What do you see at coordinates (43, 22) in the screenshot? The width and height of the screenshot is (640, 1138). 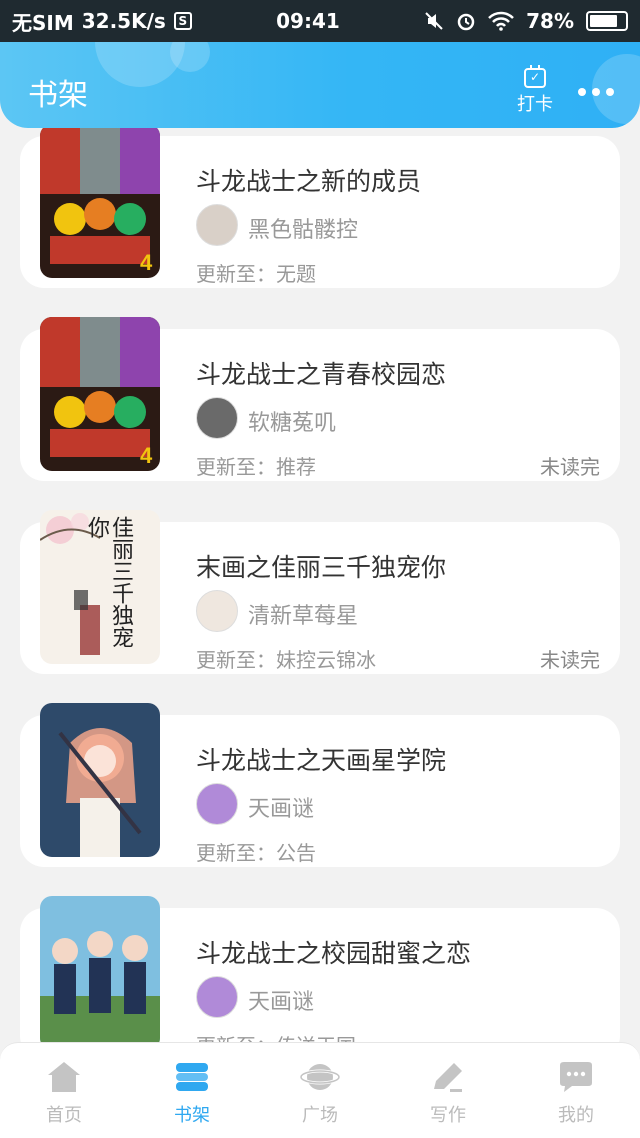 I see `sim-status: 无SIM` at bounding box center [43, 22].